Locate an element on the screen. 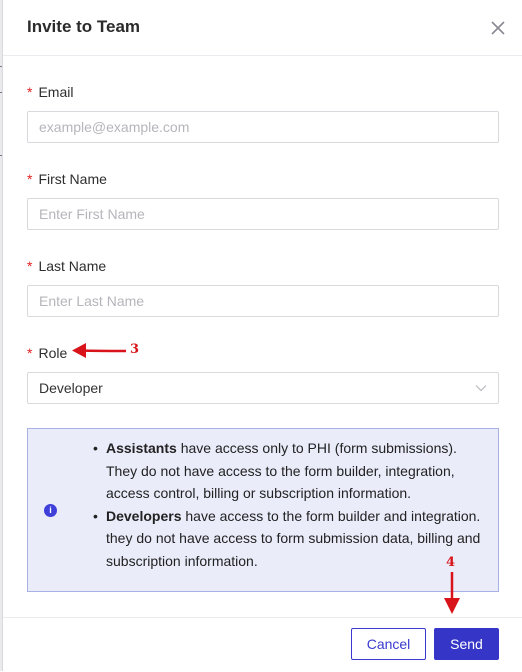 The image size is (522, 672). annotation-number: 4 is located at coordinates (451, 562).